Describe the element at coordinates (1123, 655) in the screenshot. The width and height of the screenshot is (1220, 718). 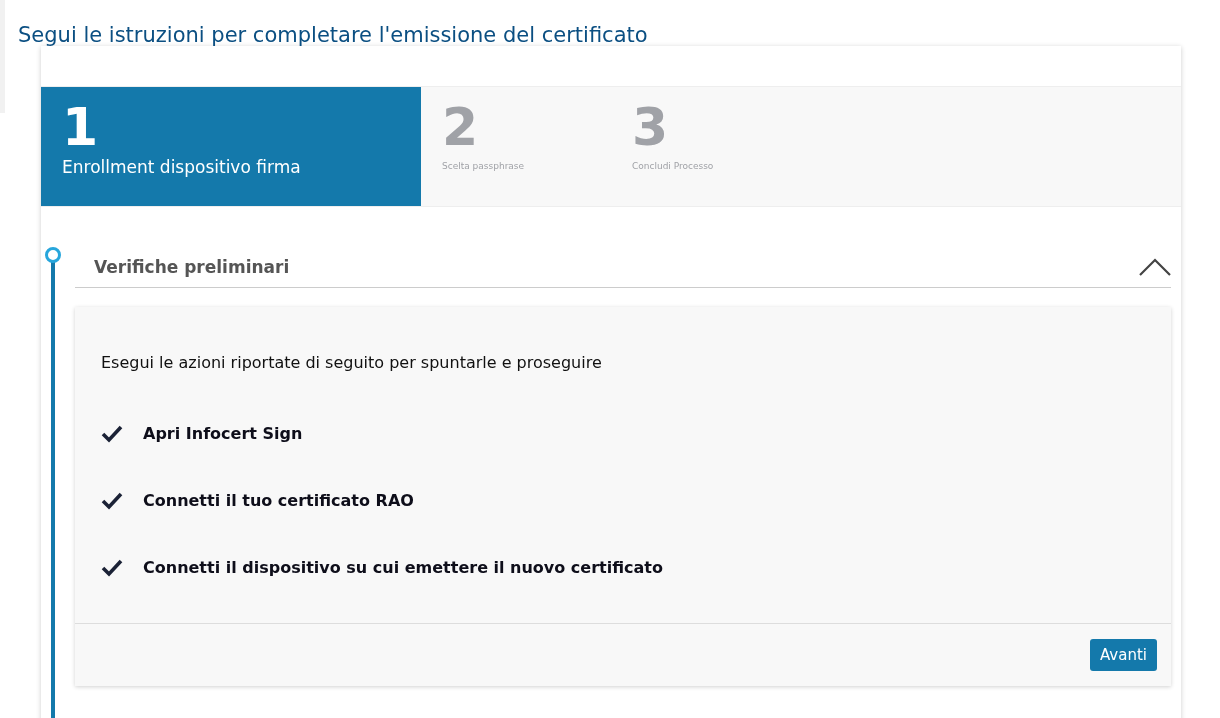
I see `next-button: Avanti` at that location.